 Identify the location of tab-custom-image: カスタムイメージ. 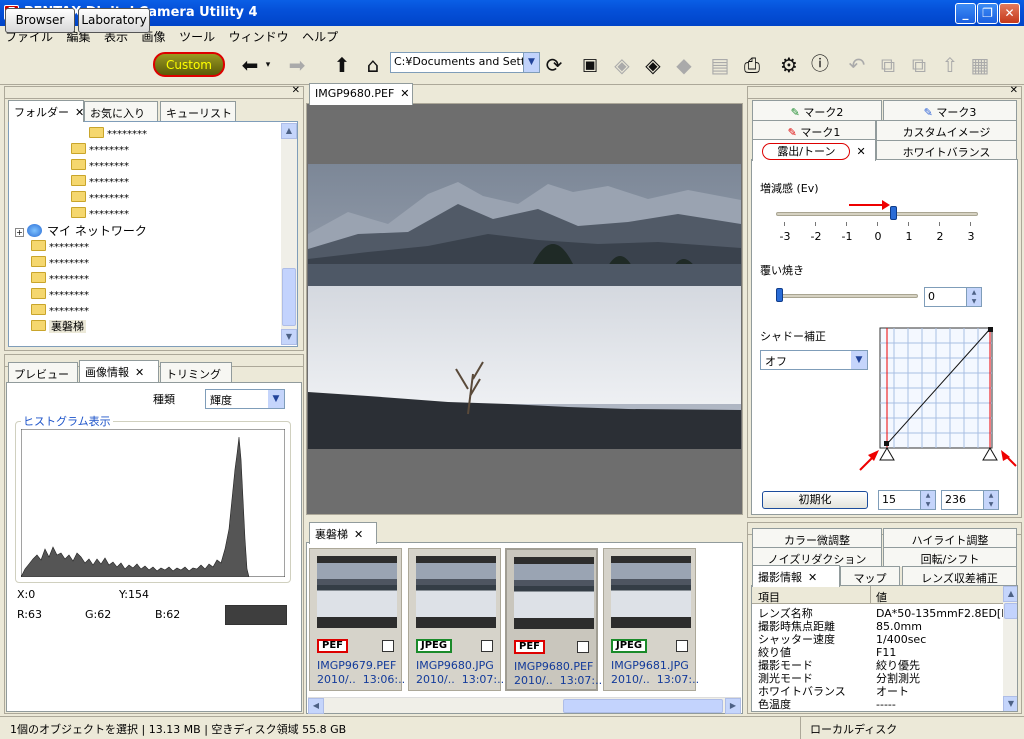
(946, 130).